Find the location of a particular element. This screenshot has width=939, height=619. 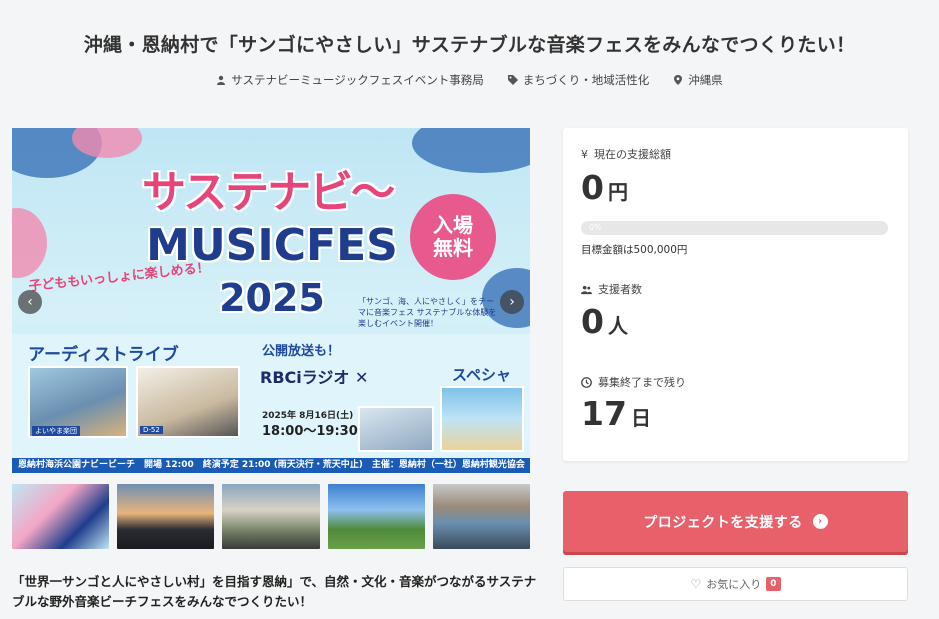

heart-icon: ♡ is located at coordinates (696, 584).